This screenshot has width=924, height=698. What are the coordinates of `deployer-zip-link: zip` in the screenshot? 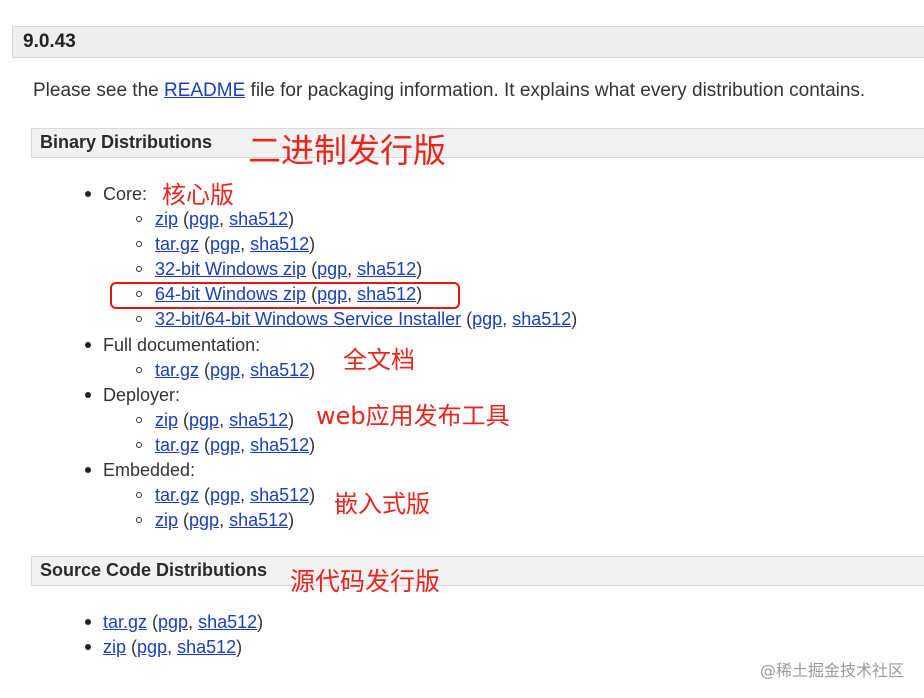 It's located at (166, 420).